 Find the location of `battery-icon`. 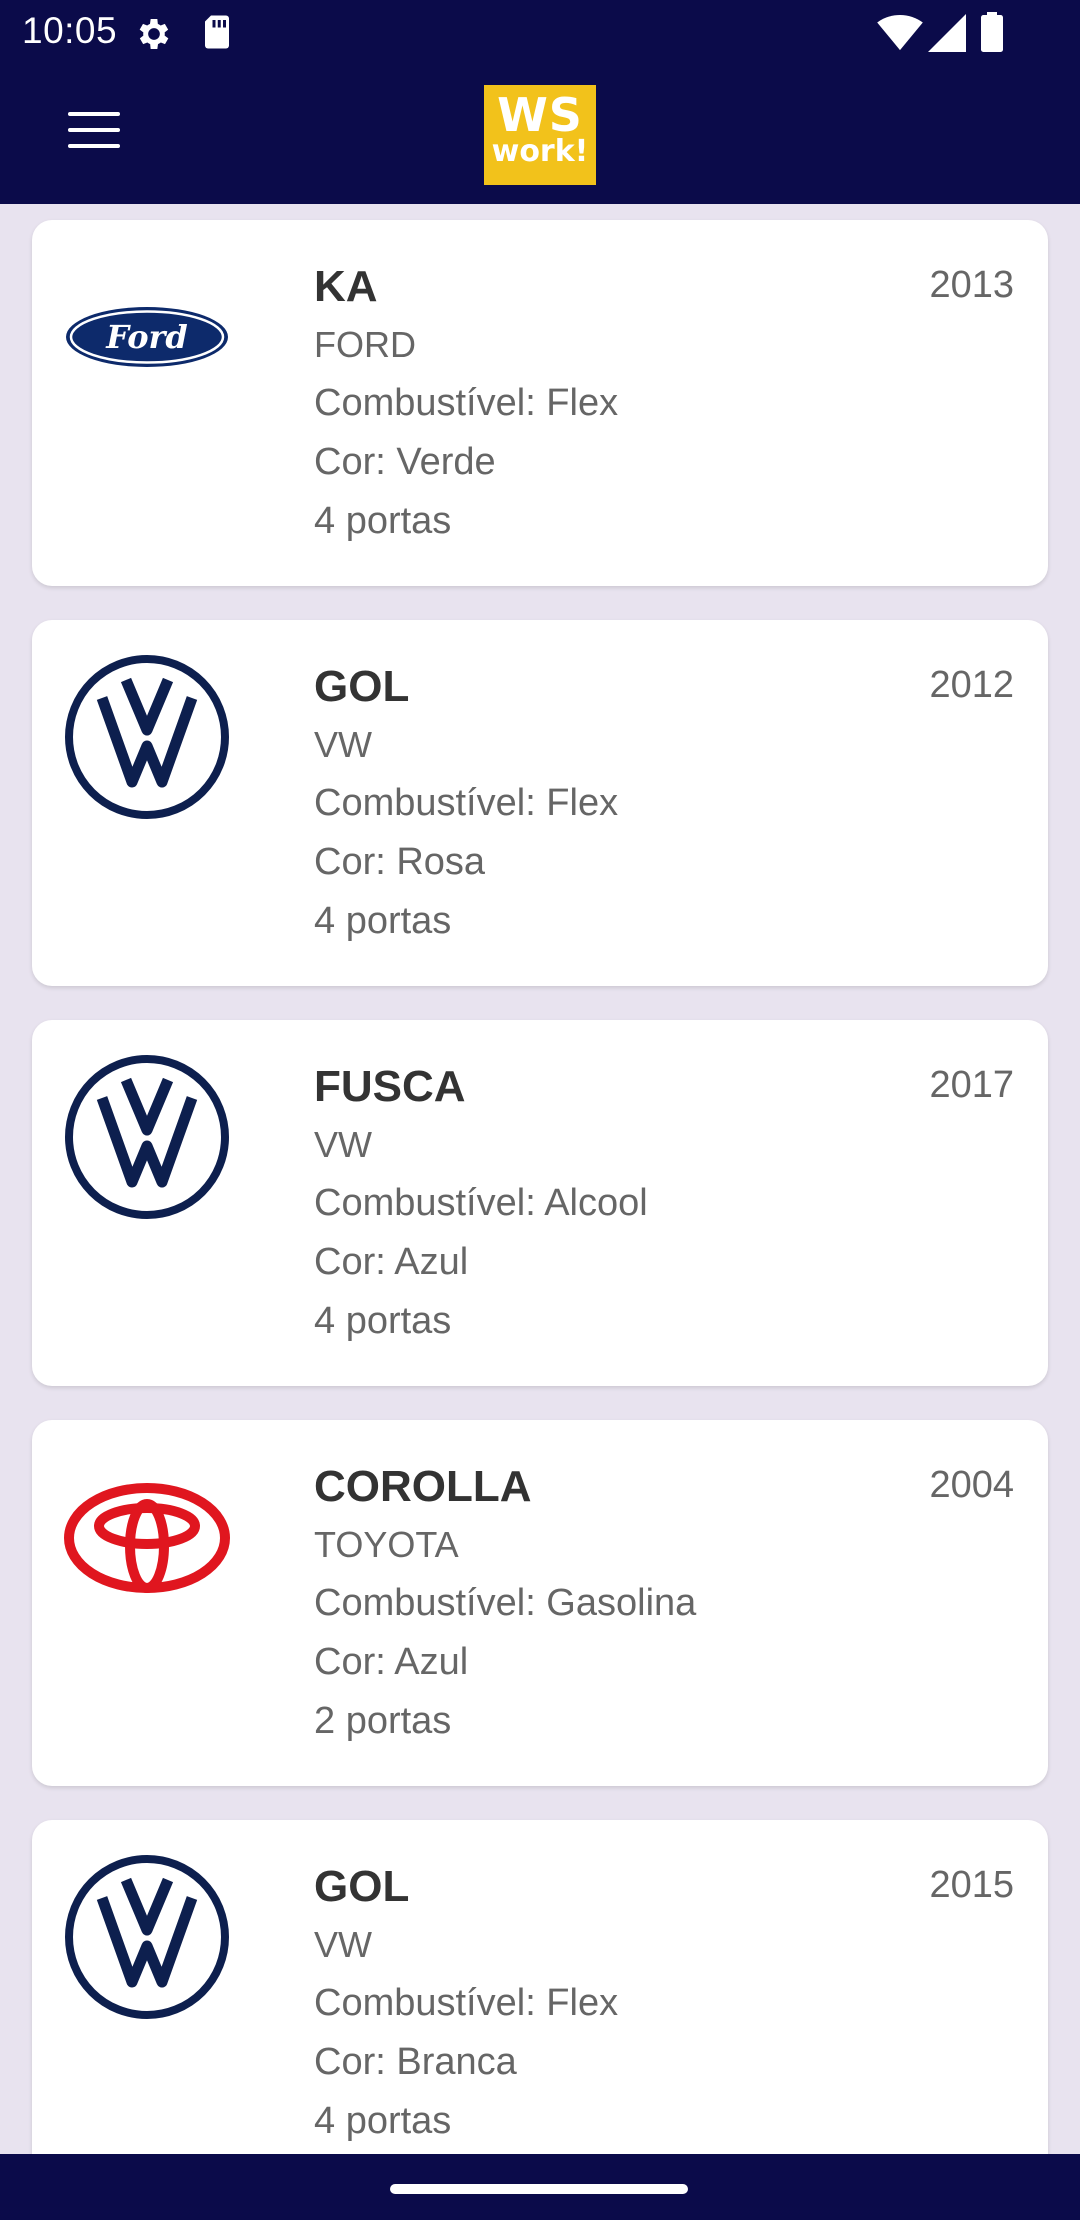

battery-icon is located at coordinates (992, 32).